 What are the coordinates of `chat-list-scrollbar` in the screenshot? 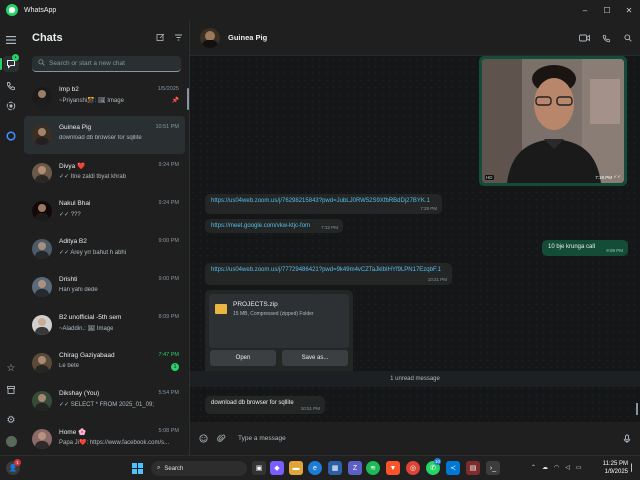 It's located at (188, 99).